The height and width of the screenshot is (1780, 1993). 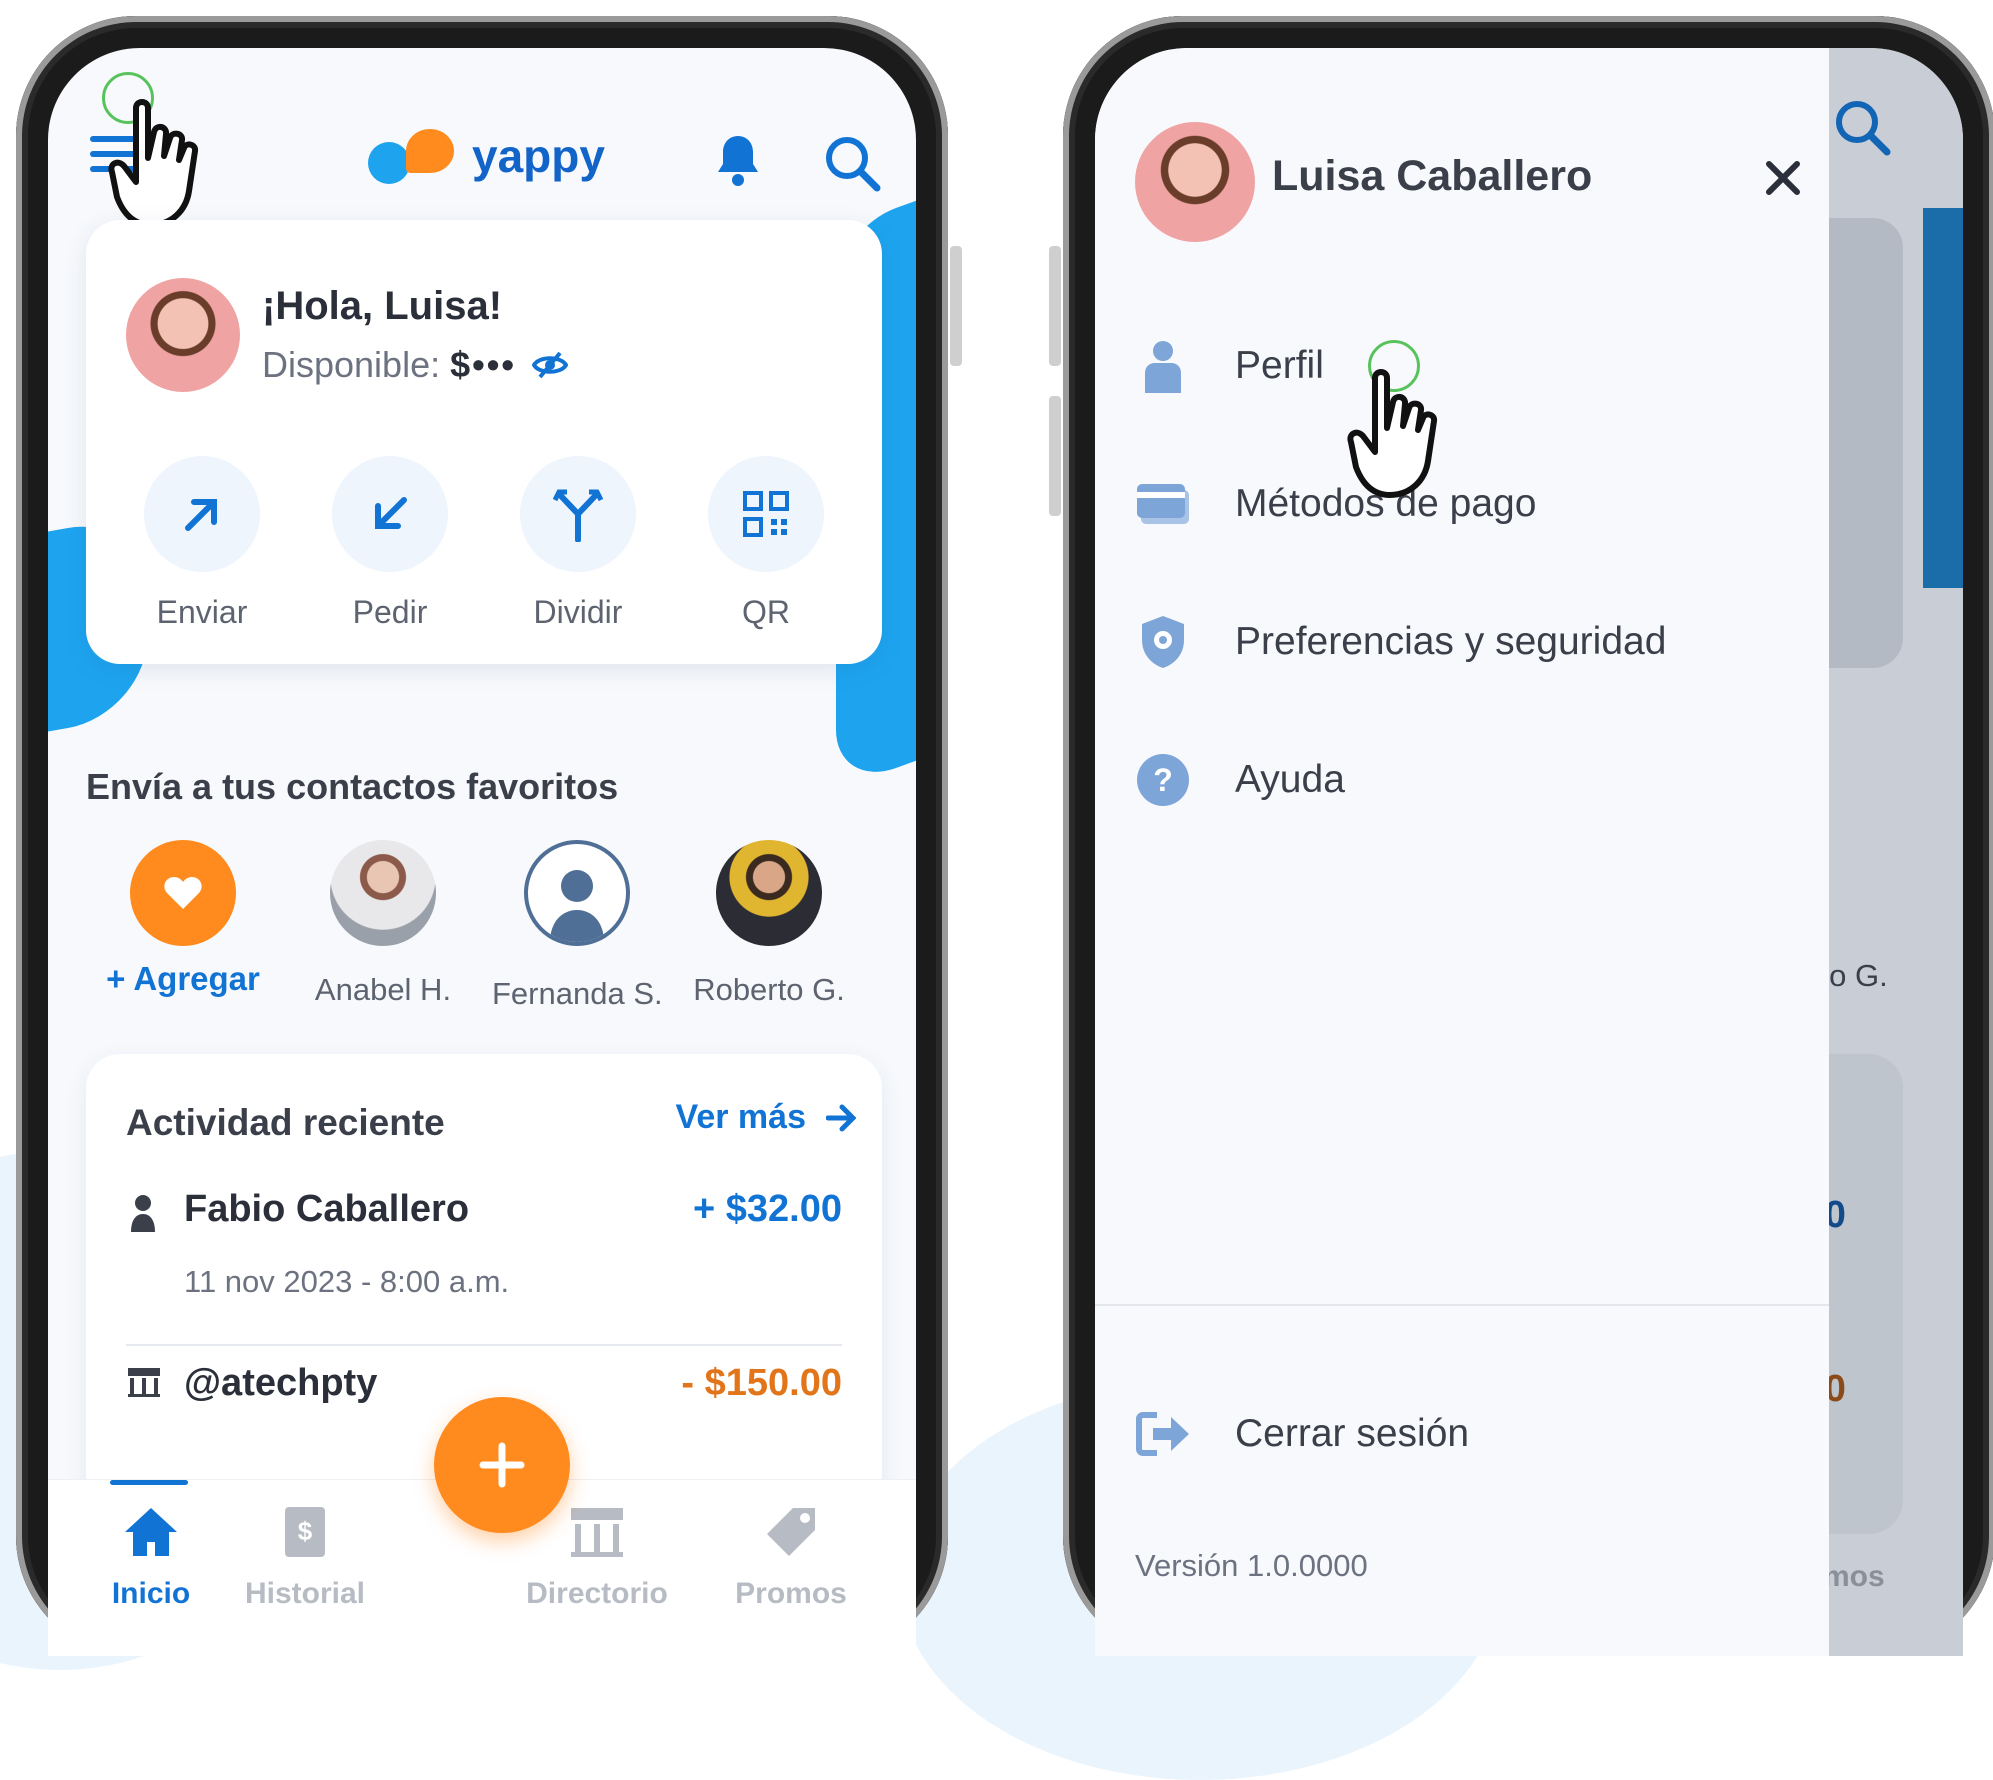 What do you see at coordinates (1251, 1565) in the screenshot?
I see `app-version: Versión 1.0.0000` at bounding box center [1251, 1565].